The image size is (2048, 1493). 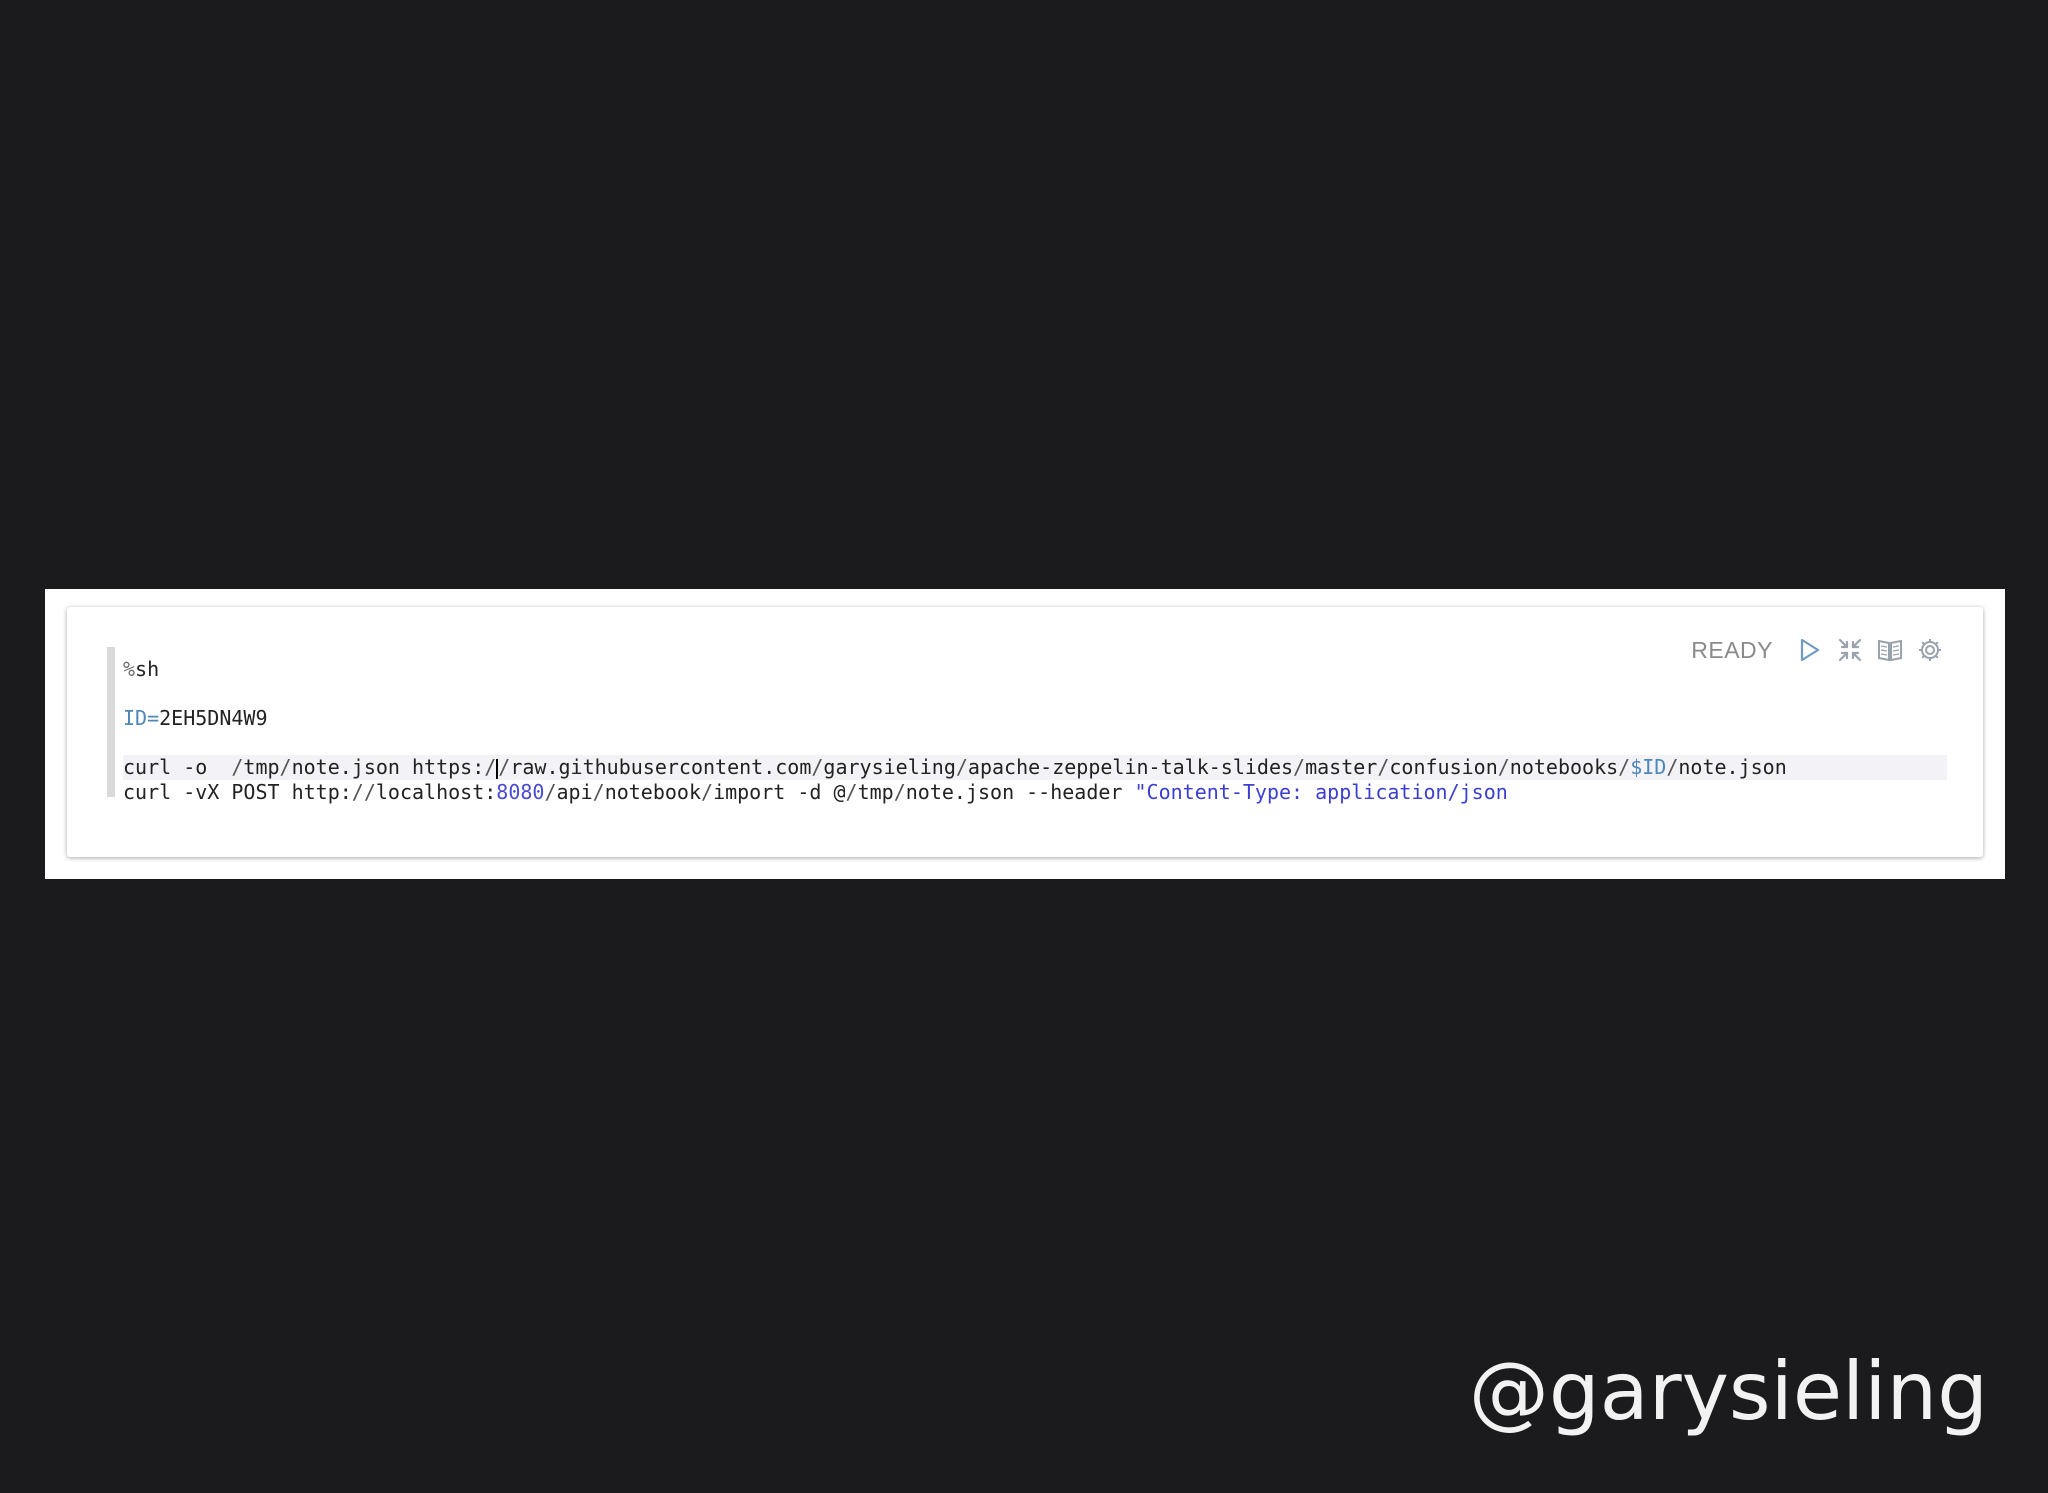 What do you see at coordinates (1020, 792) in the screenshot?
I see `code-token: note.json --header` at bounding box center [1020, 792].